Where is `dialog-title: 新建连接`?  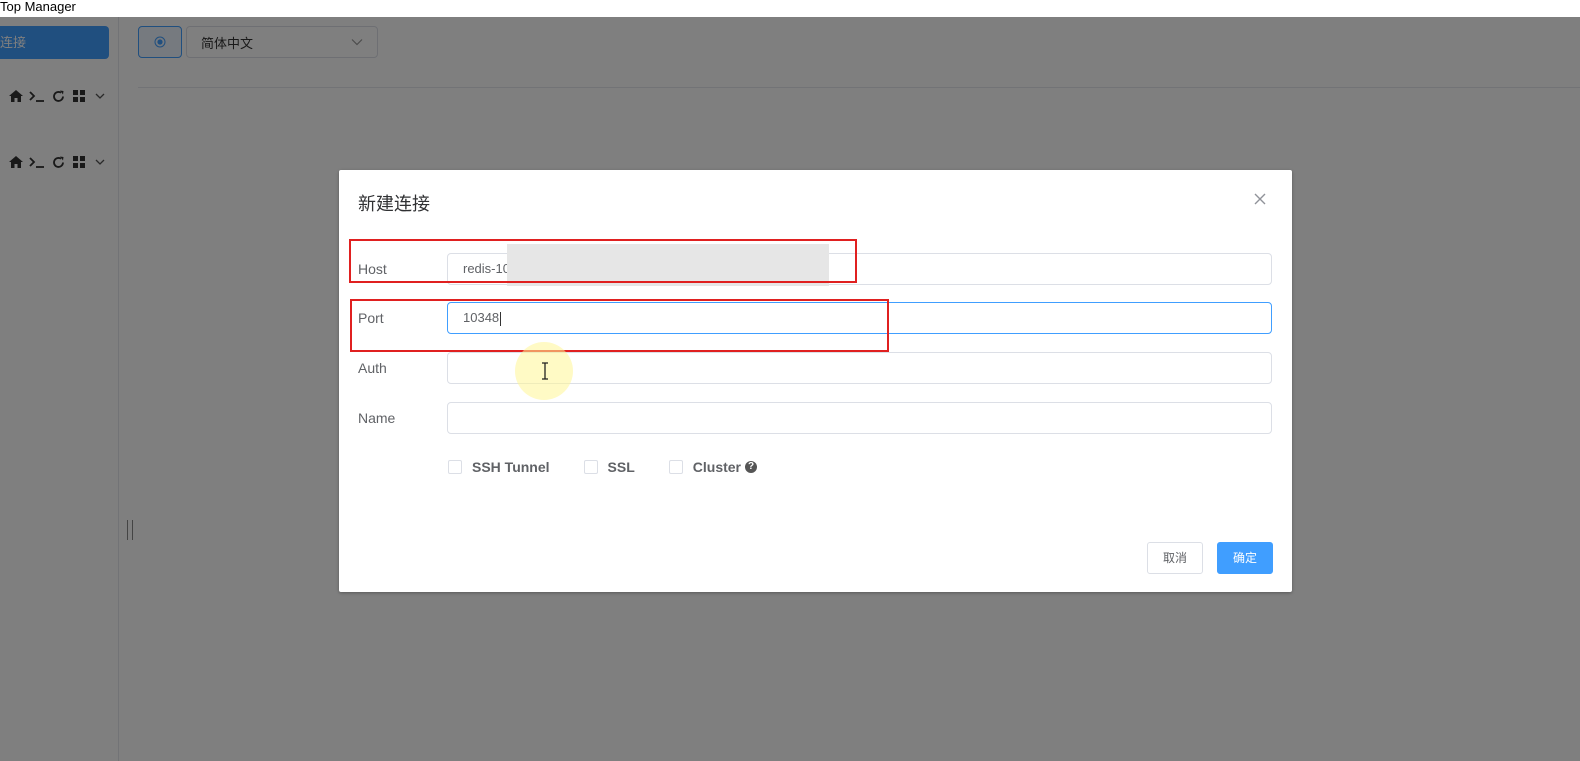
dialog-title: 新建连接 is located at coordinates (394, 204).